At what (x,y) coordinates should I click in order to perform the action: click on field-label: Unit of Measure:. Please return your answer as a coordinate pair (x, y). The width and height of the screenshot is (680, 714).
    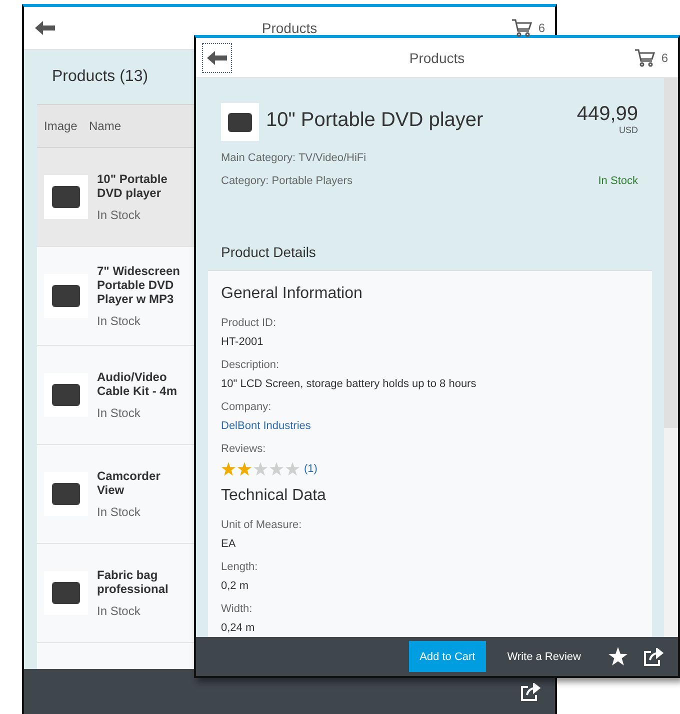
    Looking at the image, I should click on (262, 525).